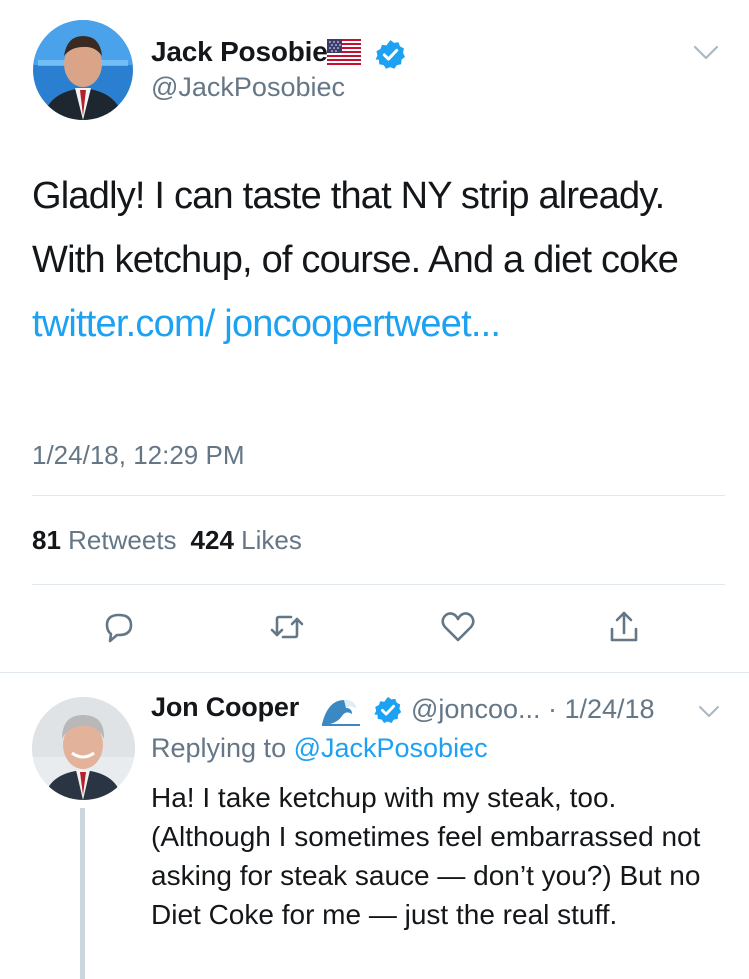 This screenshot has height=979, width=749. What do you see at coordinates (247, 52) in the screenshot?
I see `author-name: Jack Posobiec` at bounding box center [247, 52].